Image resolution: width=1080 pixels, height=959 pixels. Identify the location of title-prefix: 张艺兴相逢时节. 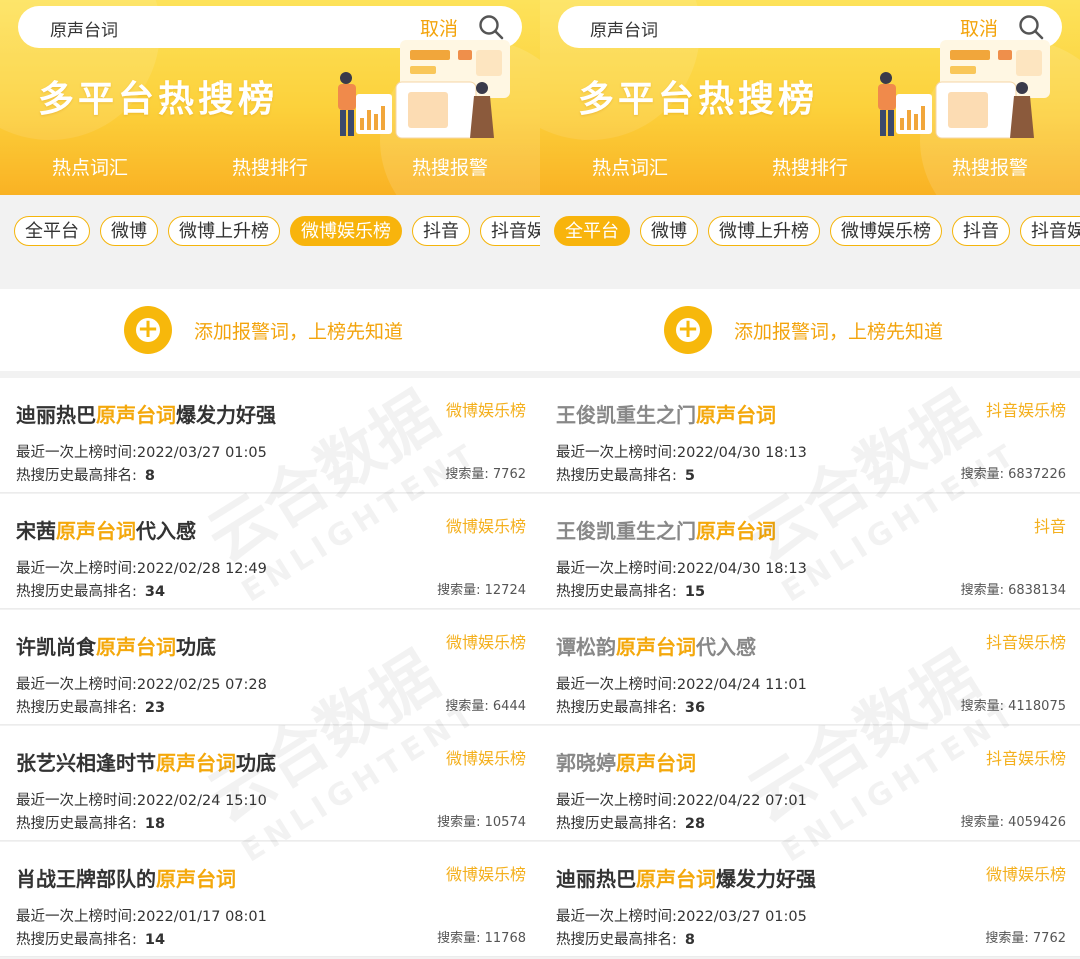
(86, 763).